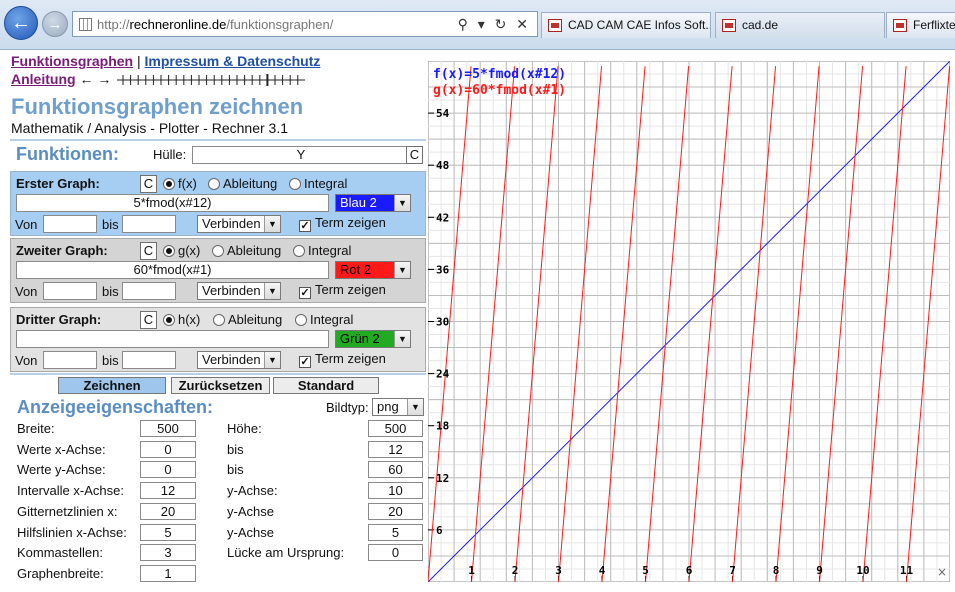  What do you see at coordinates (181, 319) in the screenshot?
I see `radio-function: h(x)` at bounding box center [181, 319].